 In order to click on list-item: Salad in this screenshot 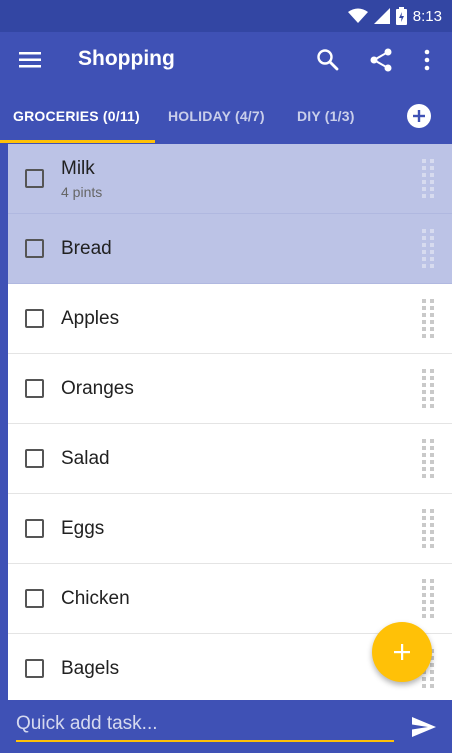, I will do `click(230, 459)`.